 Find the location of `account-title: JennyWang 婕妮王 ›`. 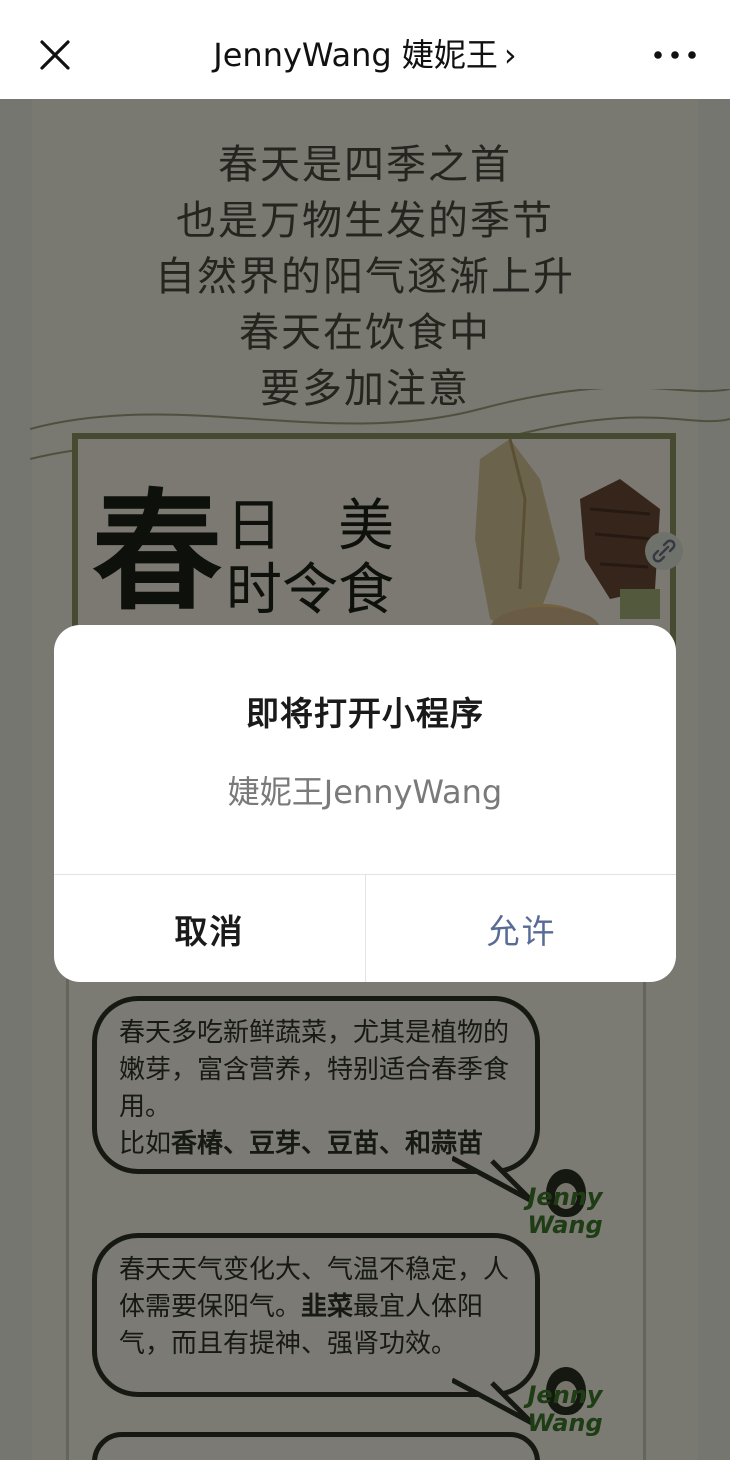

account-title: JennyWang 婕妮王 › is located at coordinates (365, 55).